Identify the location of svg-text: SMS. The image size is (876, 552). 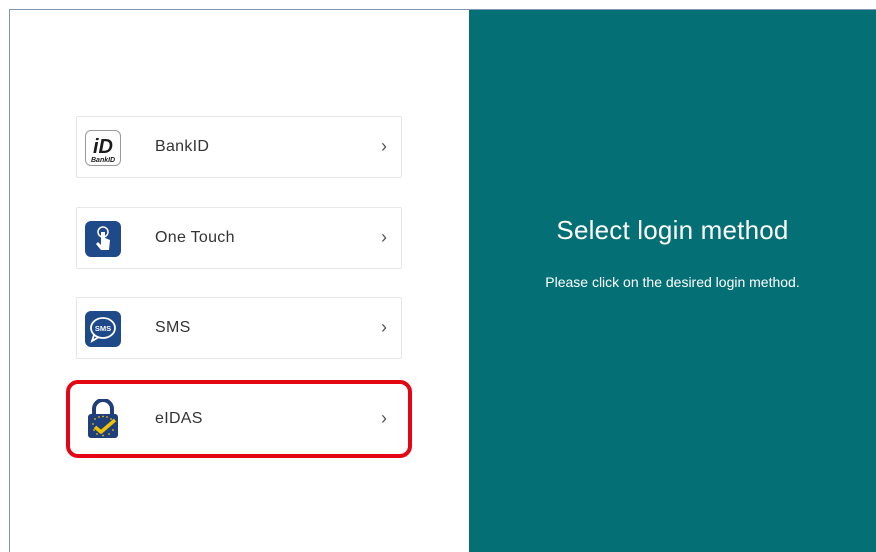
(103, 328).